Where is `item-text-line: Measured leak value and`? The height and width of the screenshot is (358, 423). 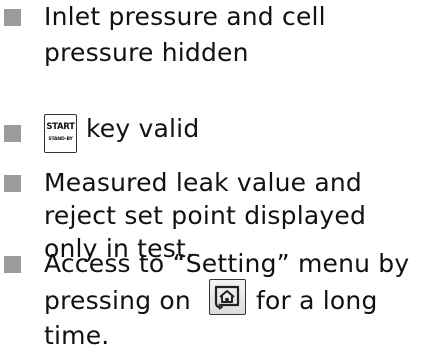 item-text-line: Measured leak value and is located at coordinates (203, 182).